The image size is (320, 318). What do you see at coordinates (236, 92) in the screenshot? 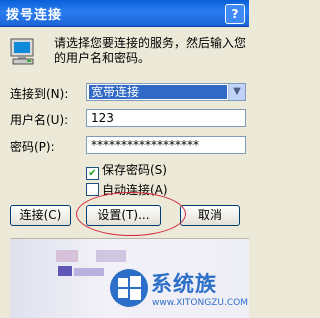
I see `chevron-down-icon: ▼` at bounding box center [236, 92].